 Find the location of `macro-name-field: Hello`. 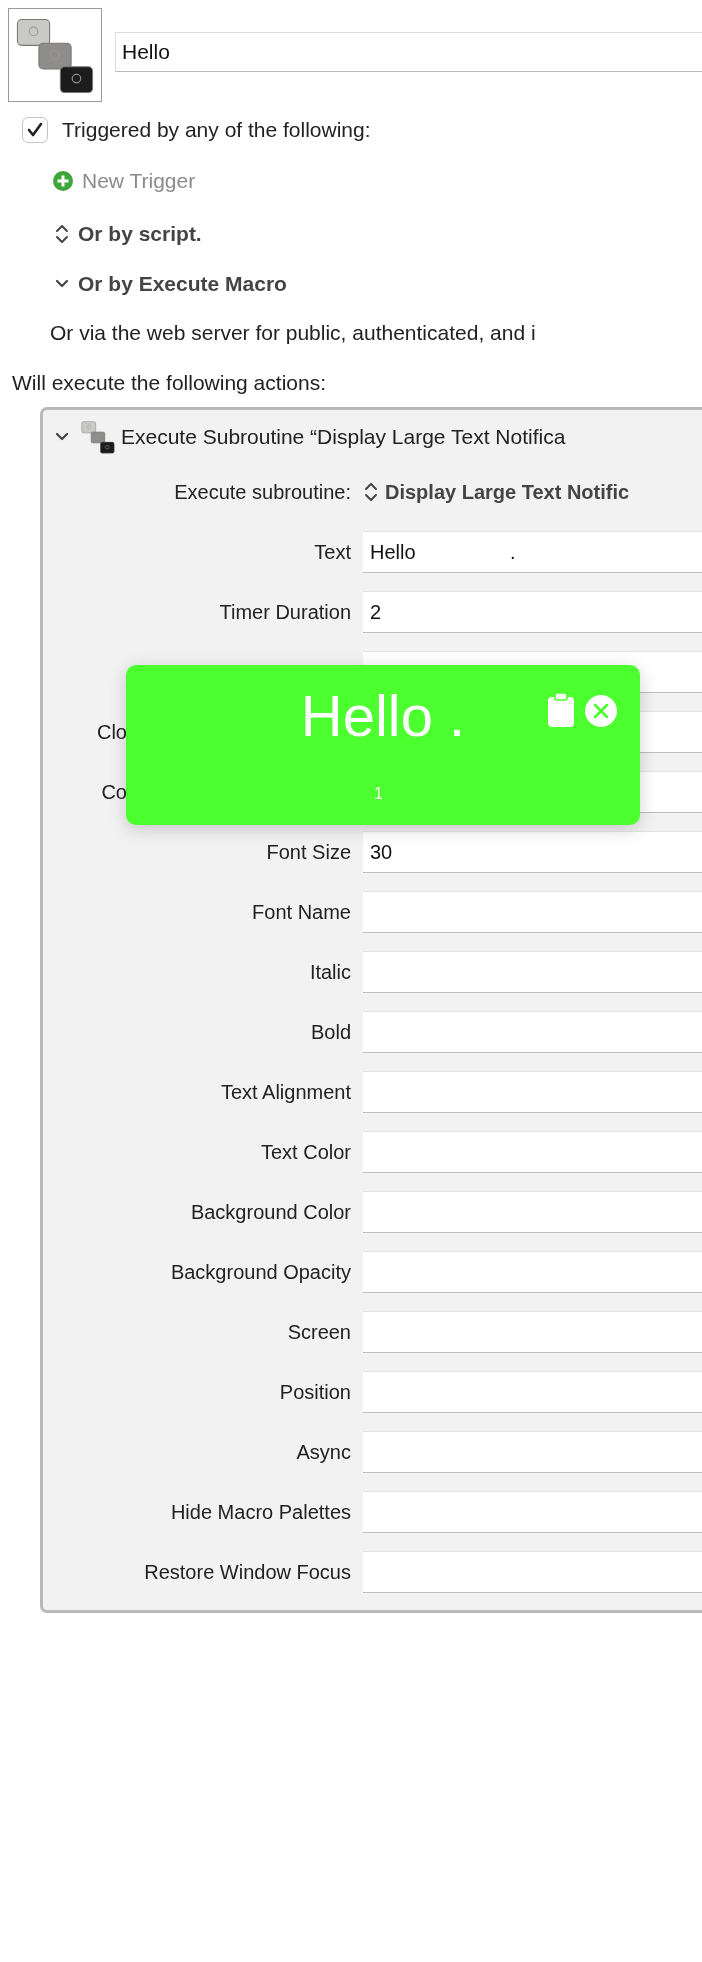

macro-name-field: Hello is located at coordinates (408, 52).